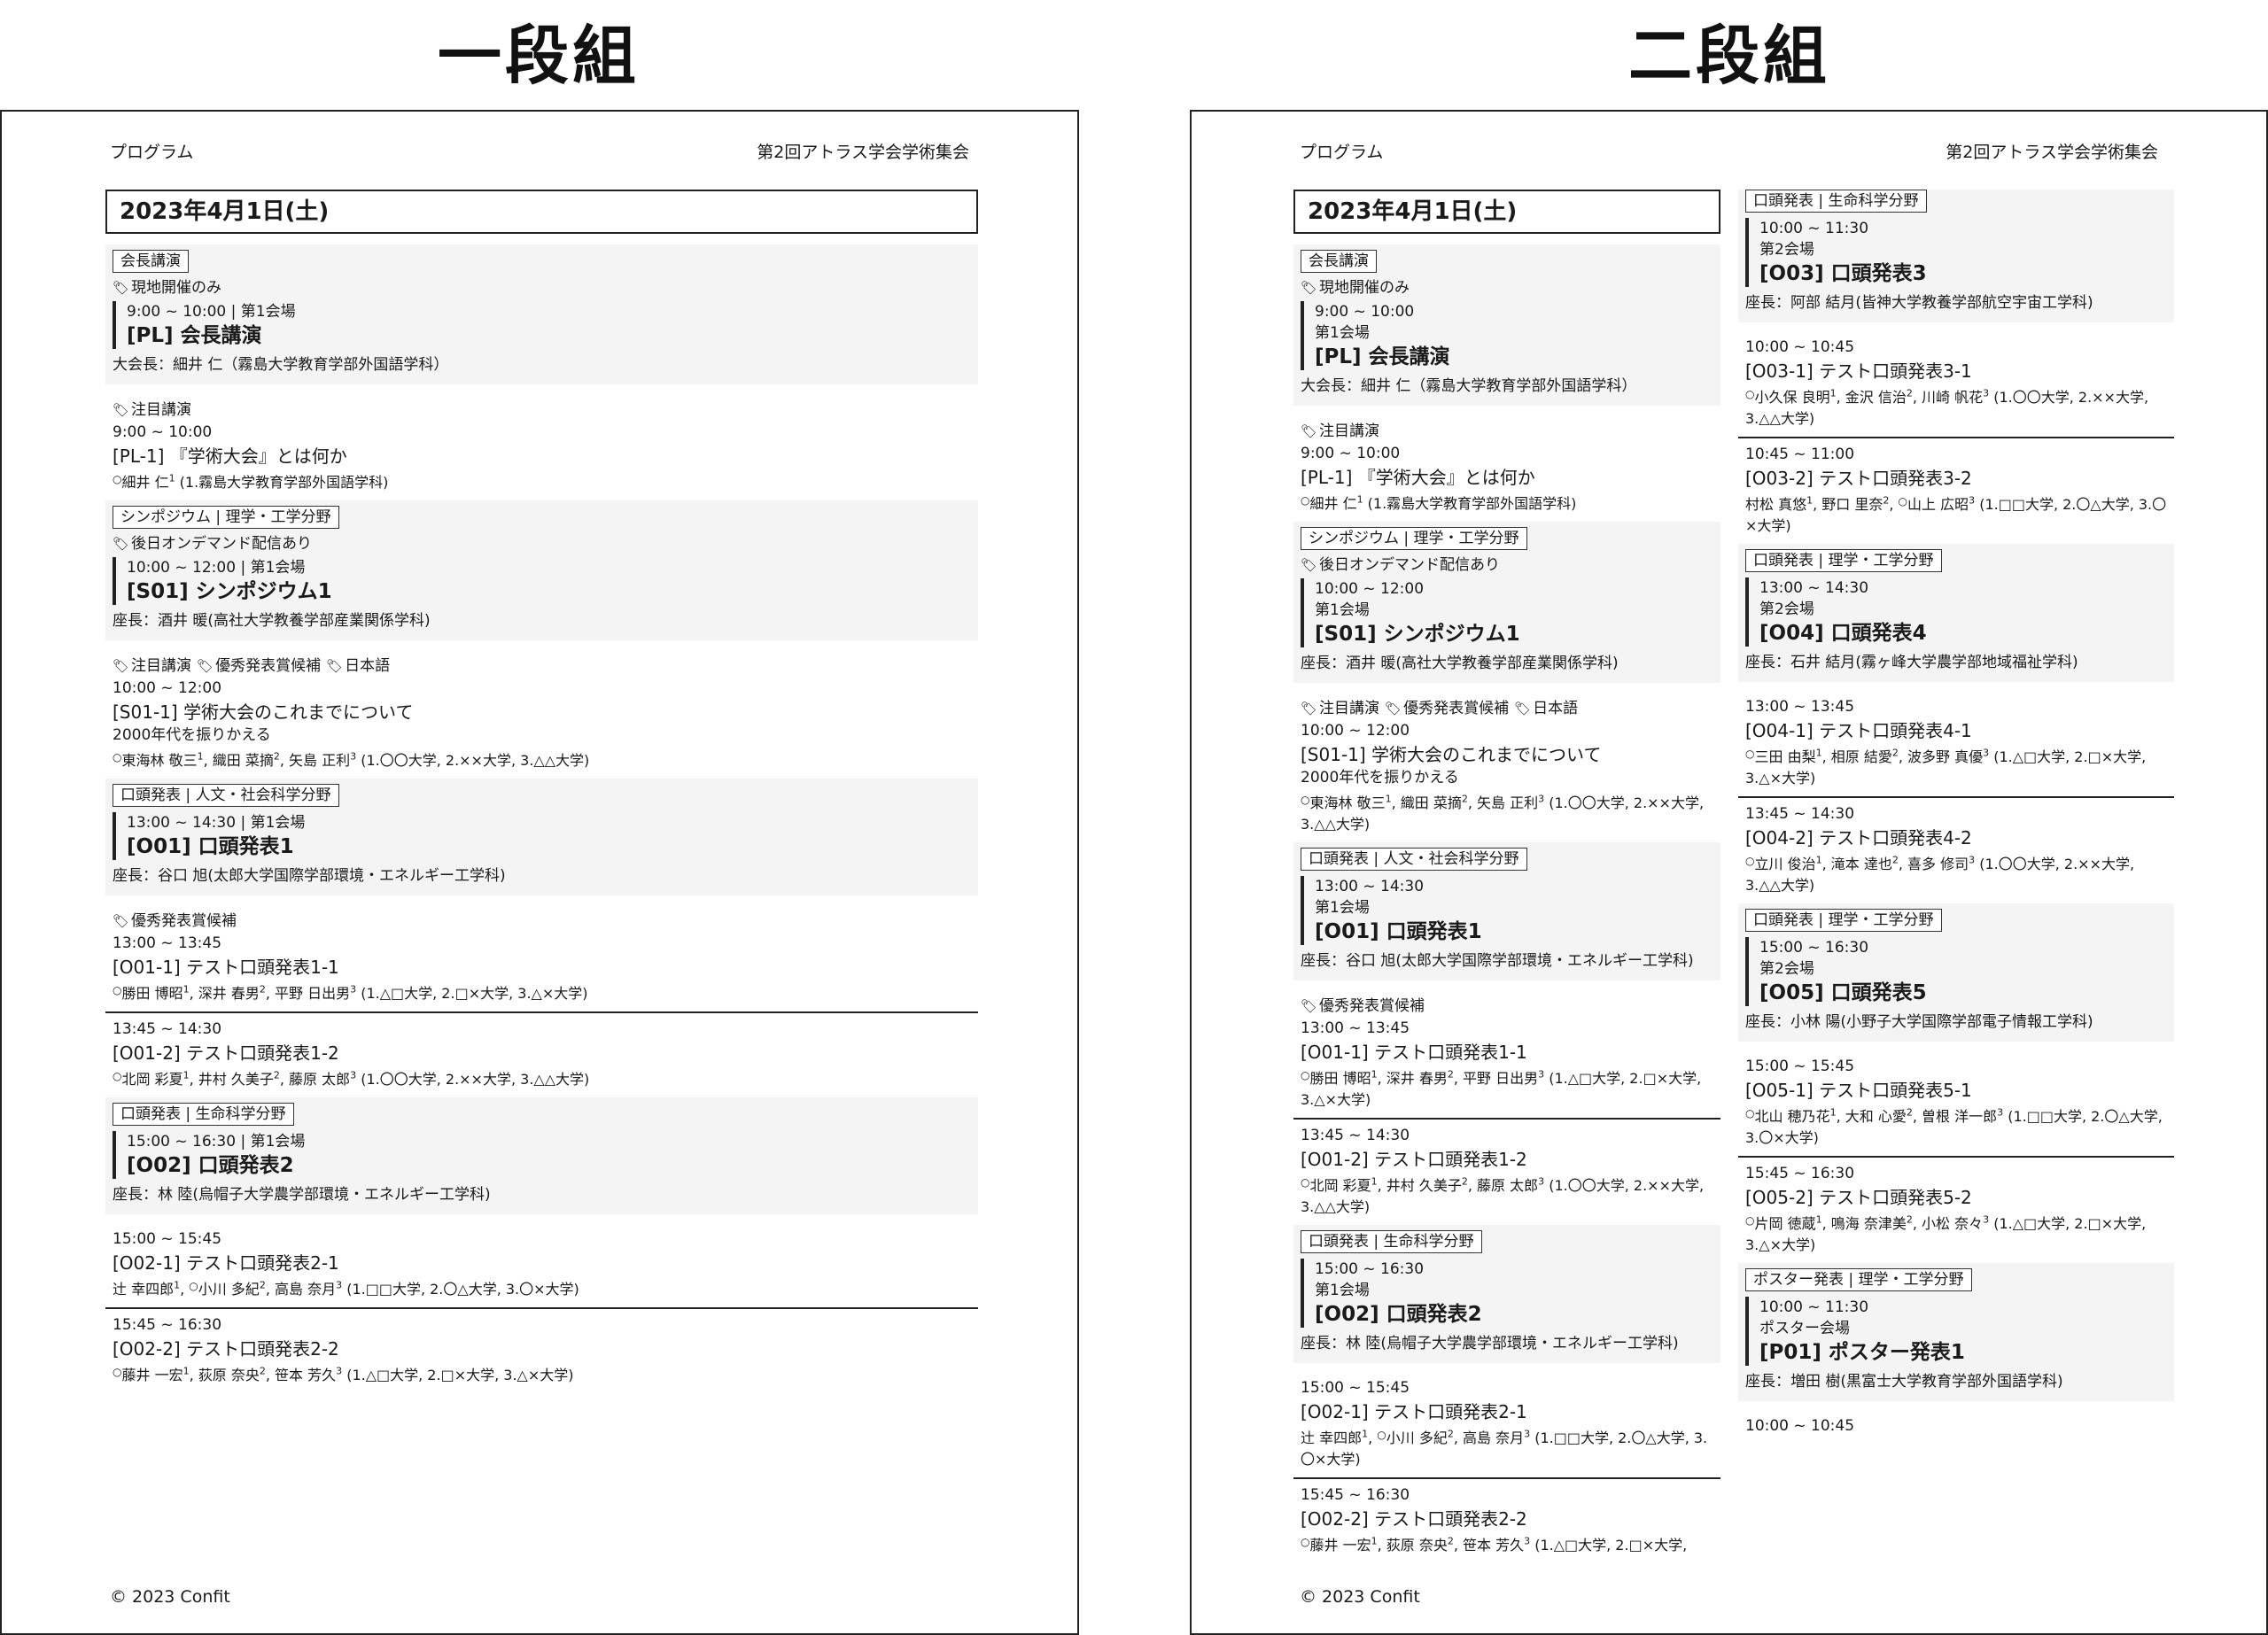  What do you see at coordinates (236, 1079) in the screenshot?
I see `author-name: 井村 久美子` at bounding box center [236, 1079].